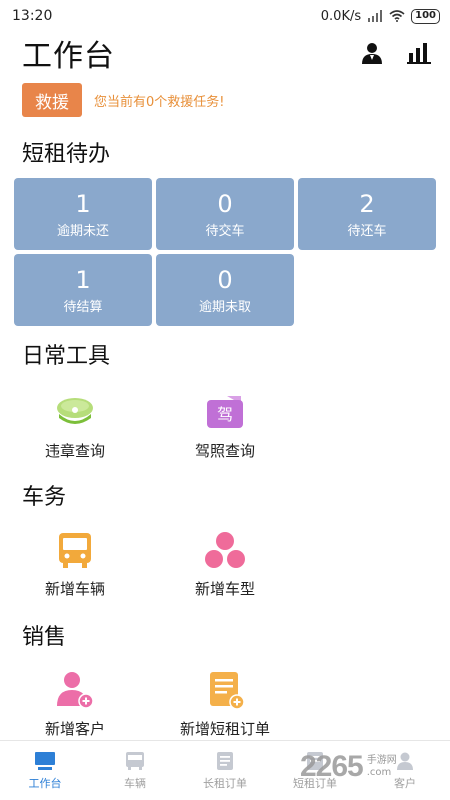 The width and height of the screenshot is (450, 800). I want to click on tile-label: 逾期未还, so click(82, 231).